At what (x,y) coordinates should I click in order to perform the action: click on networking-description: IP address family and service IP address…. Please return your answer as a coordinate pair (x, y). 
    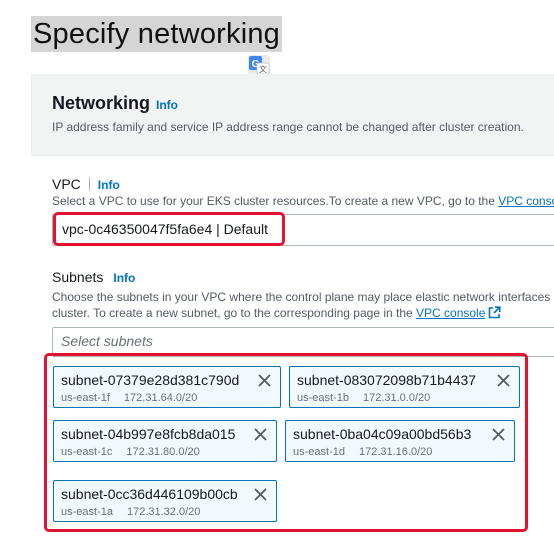
    Looking at the image, I should click on (288, 127).